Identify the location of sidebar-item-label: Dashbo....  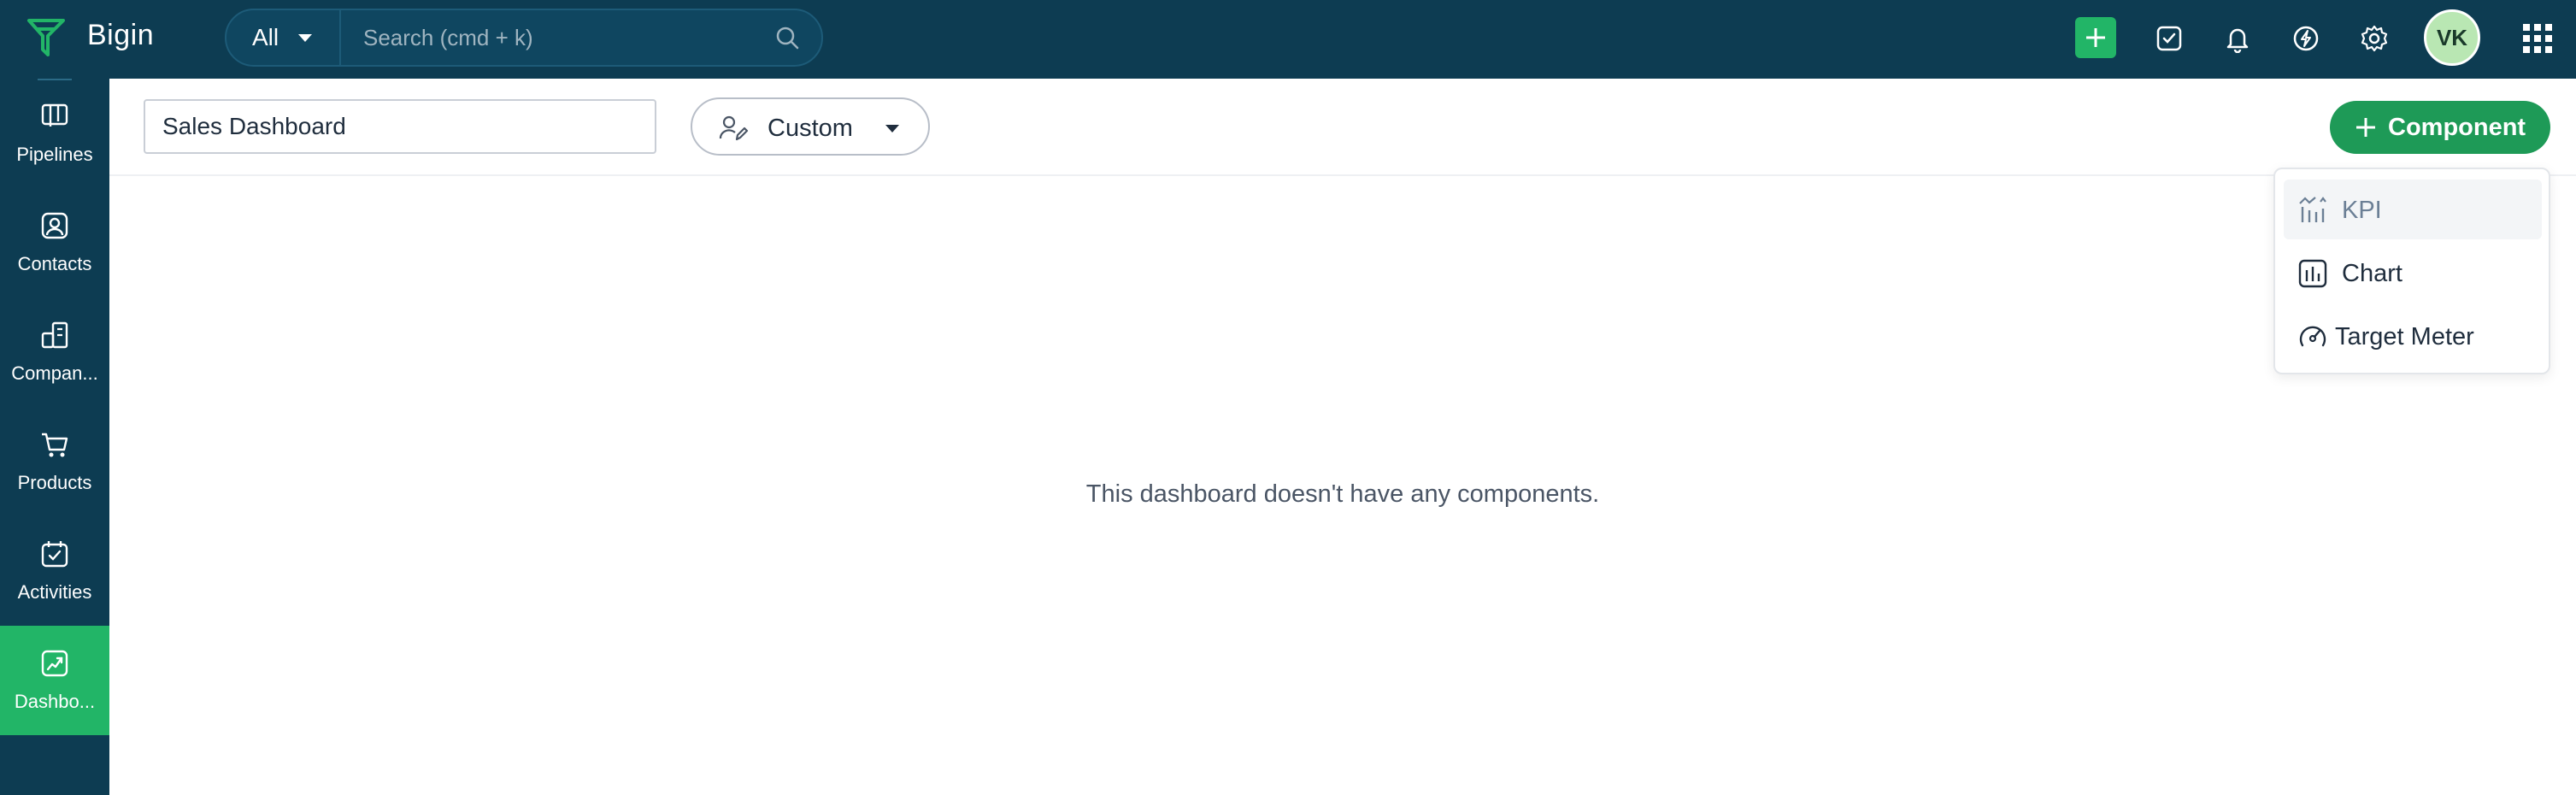
(55, 701).